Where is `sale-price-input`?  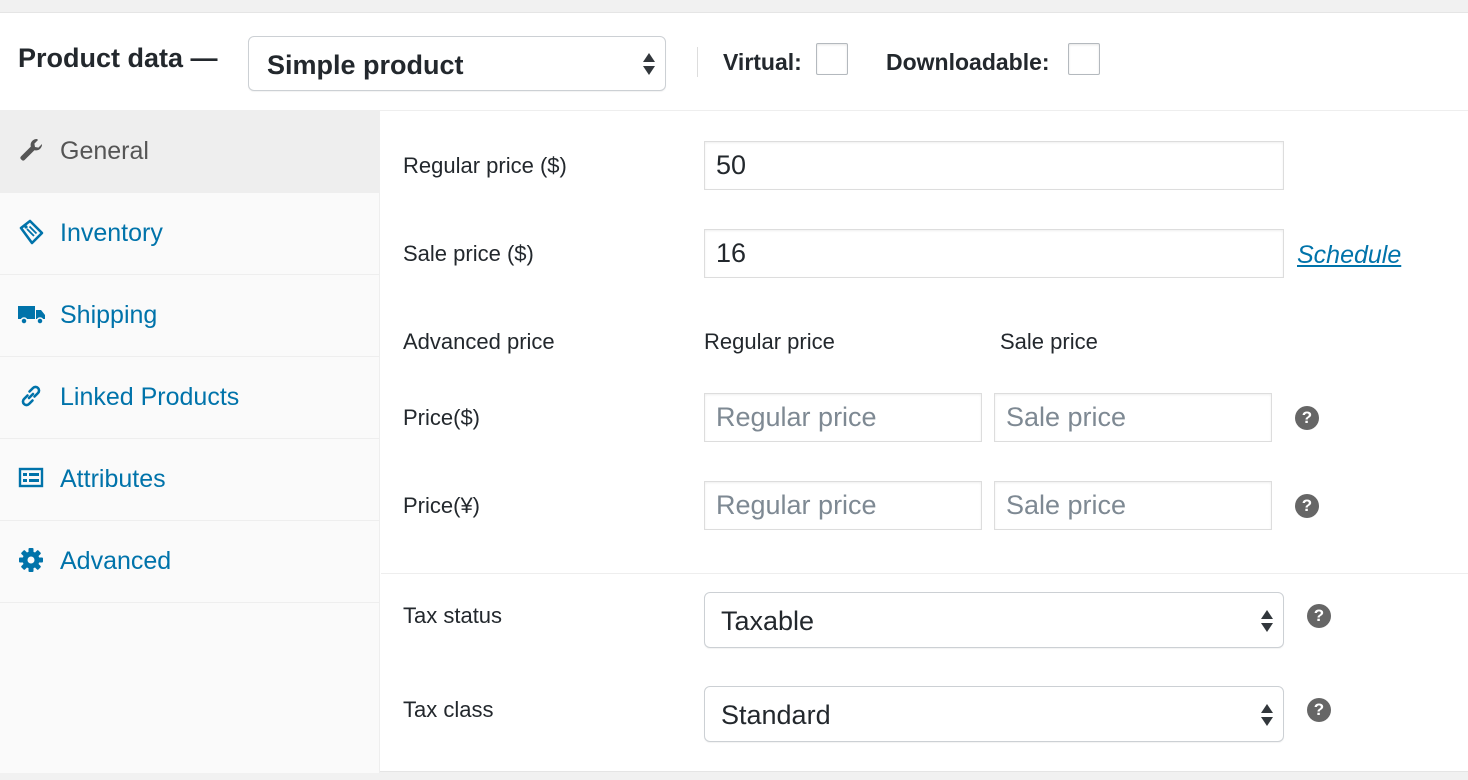 sale-price-input is located at coordinates (994, 253).